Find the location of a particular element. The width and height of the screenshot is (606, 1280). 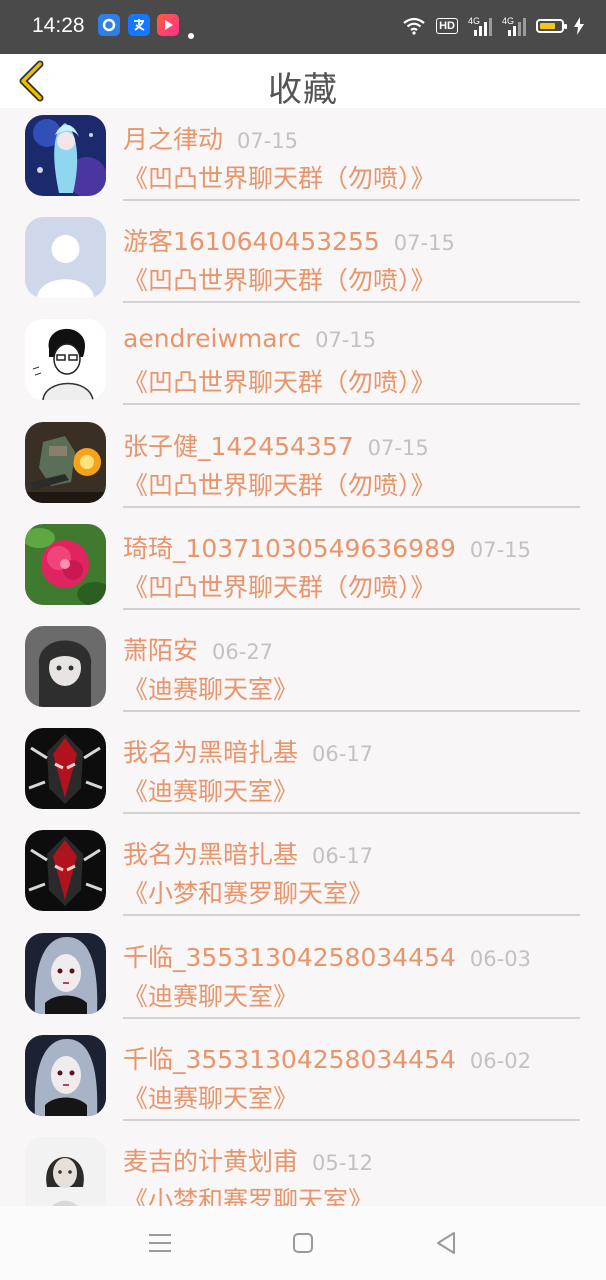

user-name: 月之律动 is located at coordinates (173, 139).